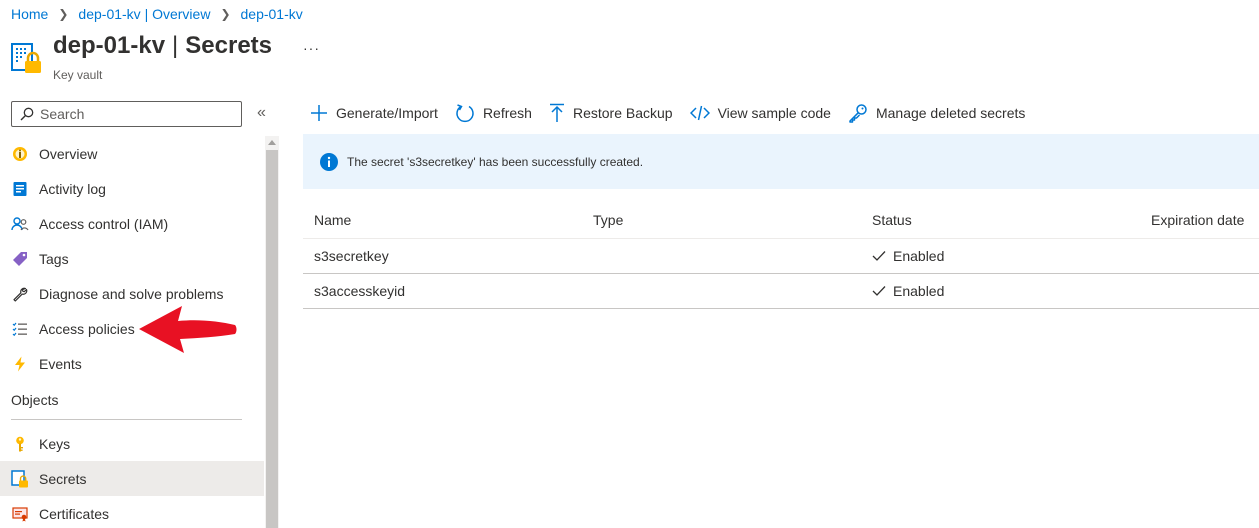 Image resolution: width=1259 pixels, height=528 pixels. I want to click on activity-log-icon, so click(20, 189).